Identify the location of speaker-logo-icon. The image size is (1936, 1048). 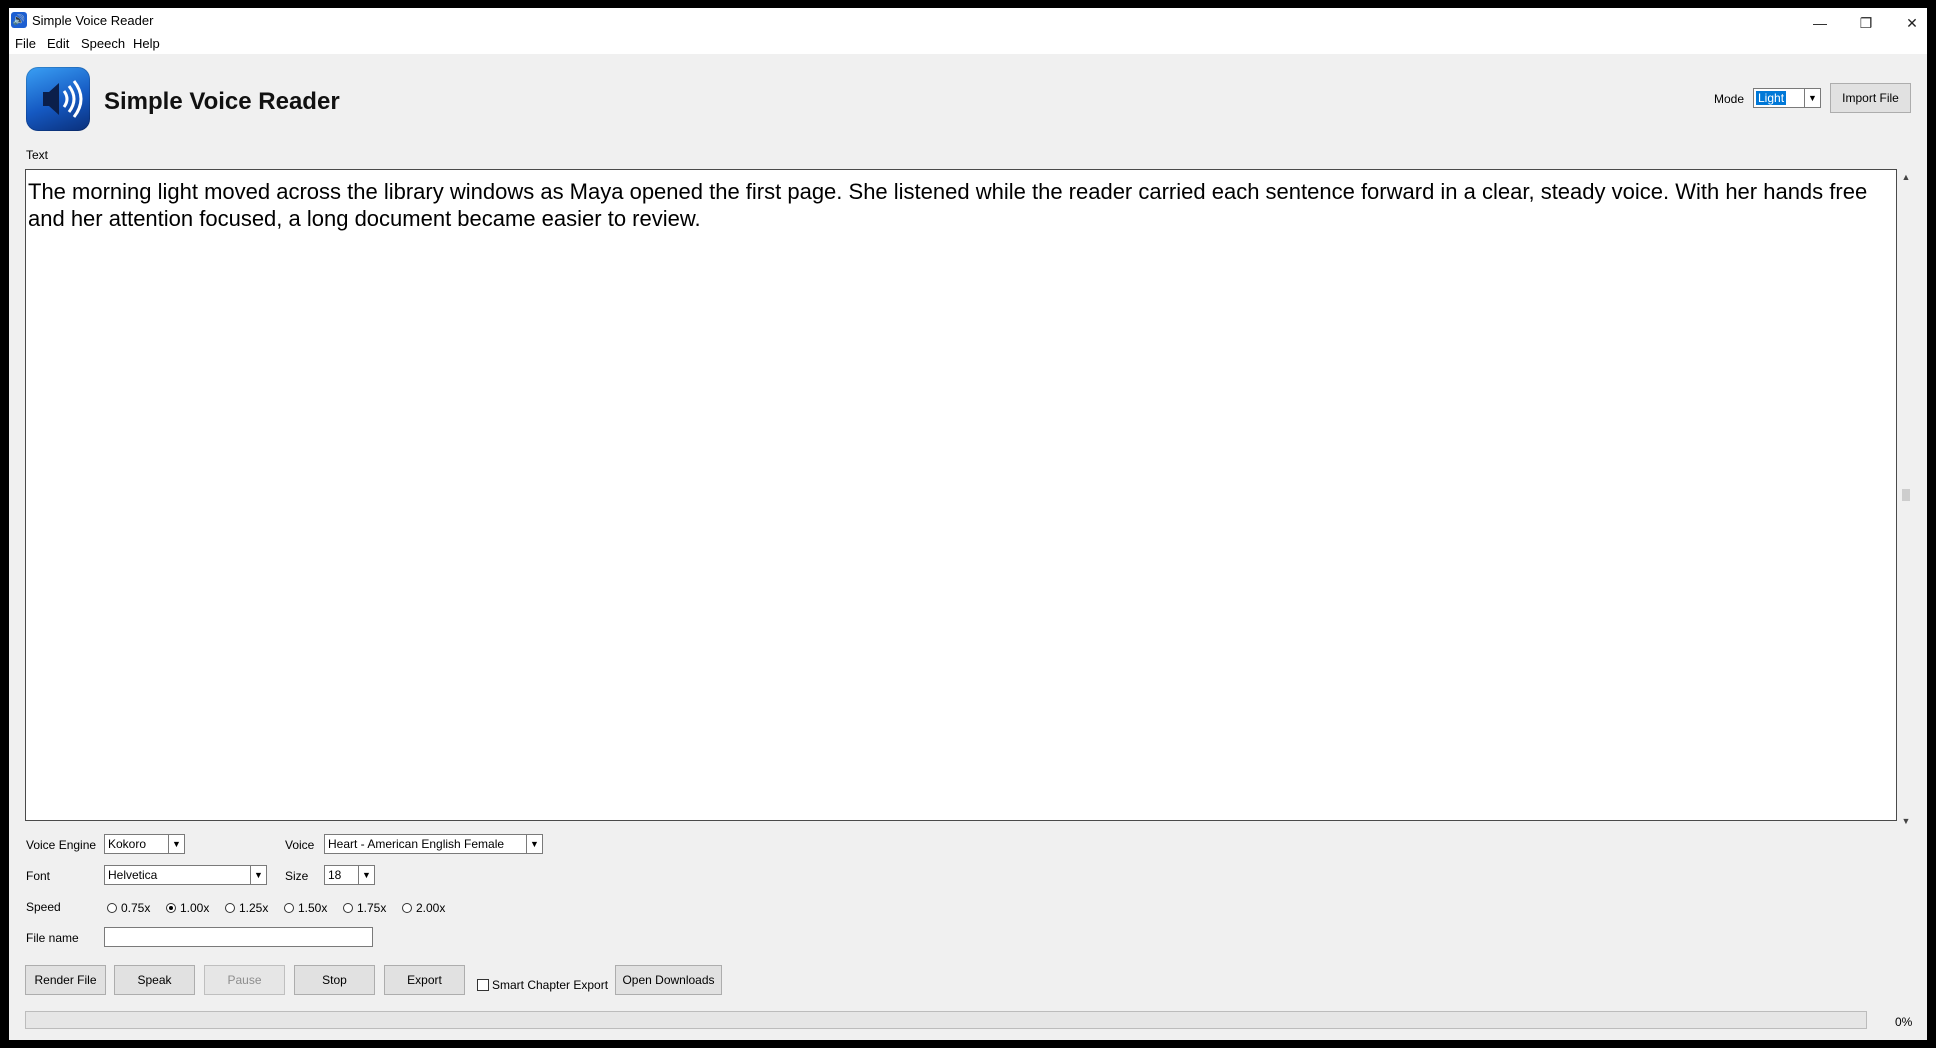
(58, 99).